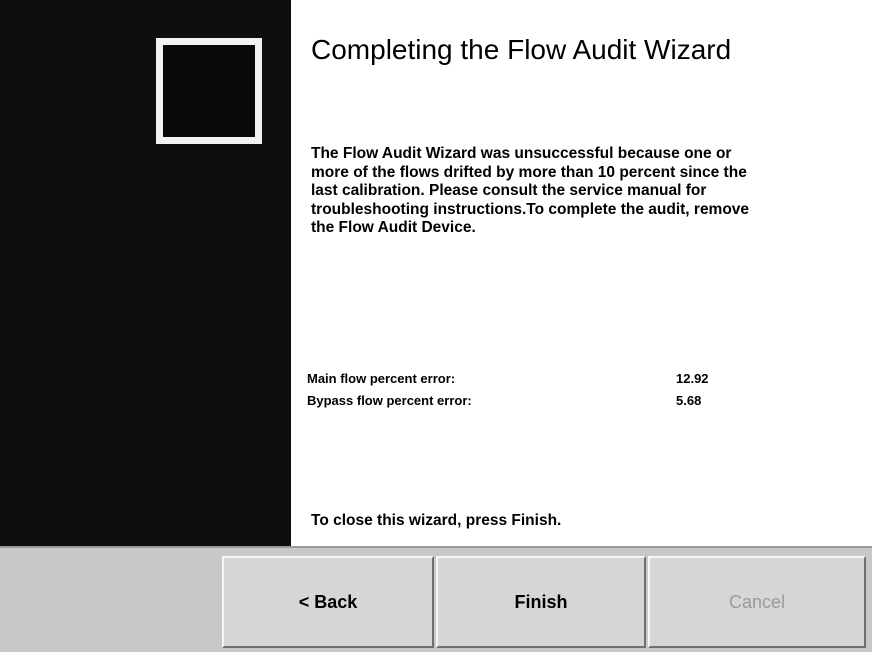  I want to click on bypass-flow-value: 5.68, so click(689, 400).